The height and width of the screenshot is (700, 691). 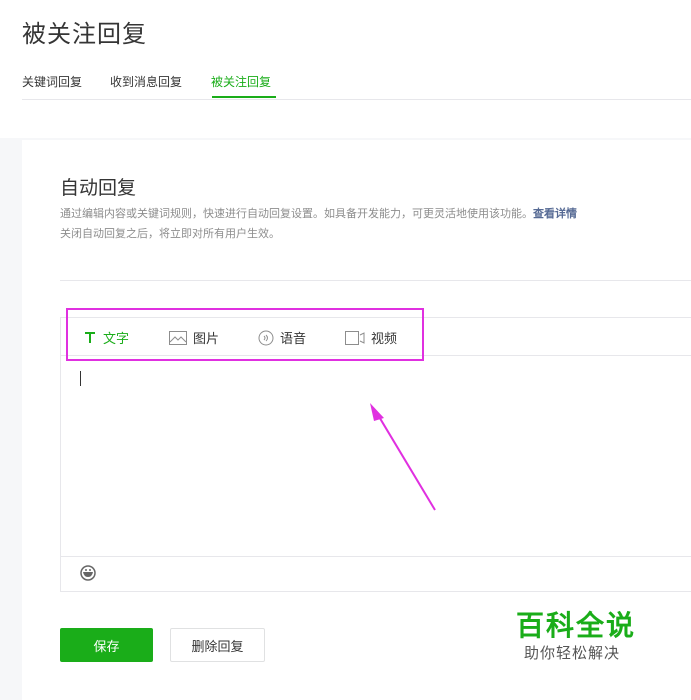 What do you see at coordinates (375, 280) in the screenshot?
I see `section-divider` at bounding box center [375, 280].